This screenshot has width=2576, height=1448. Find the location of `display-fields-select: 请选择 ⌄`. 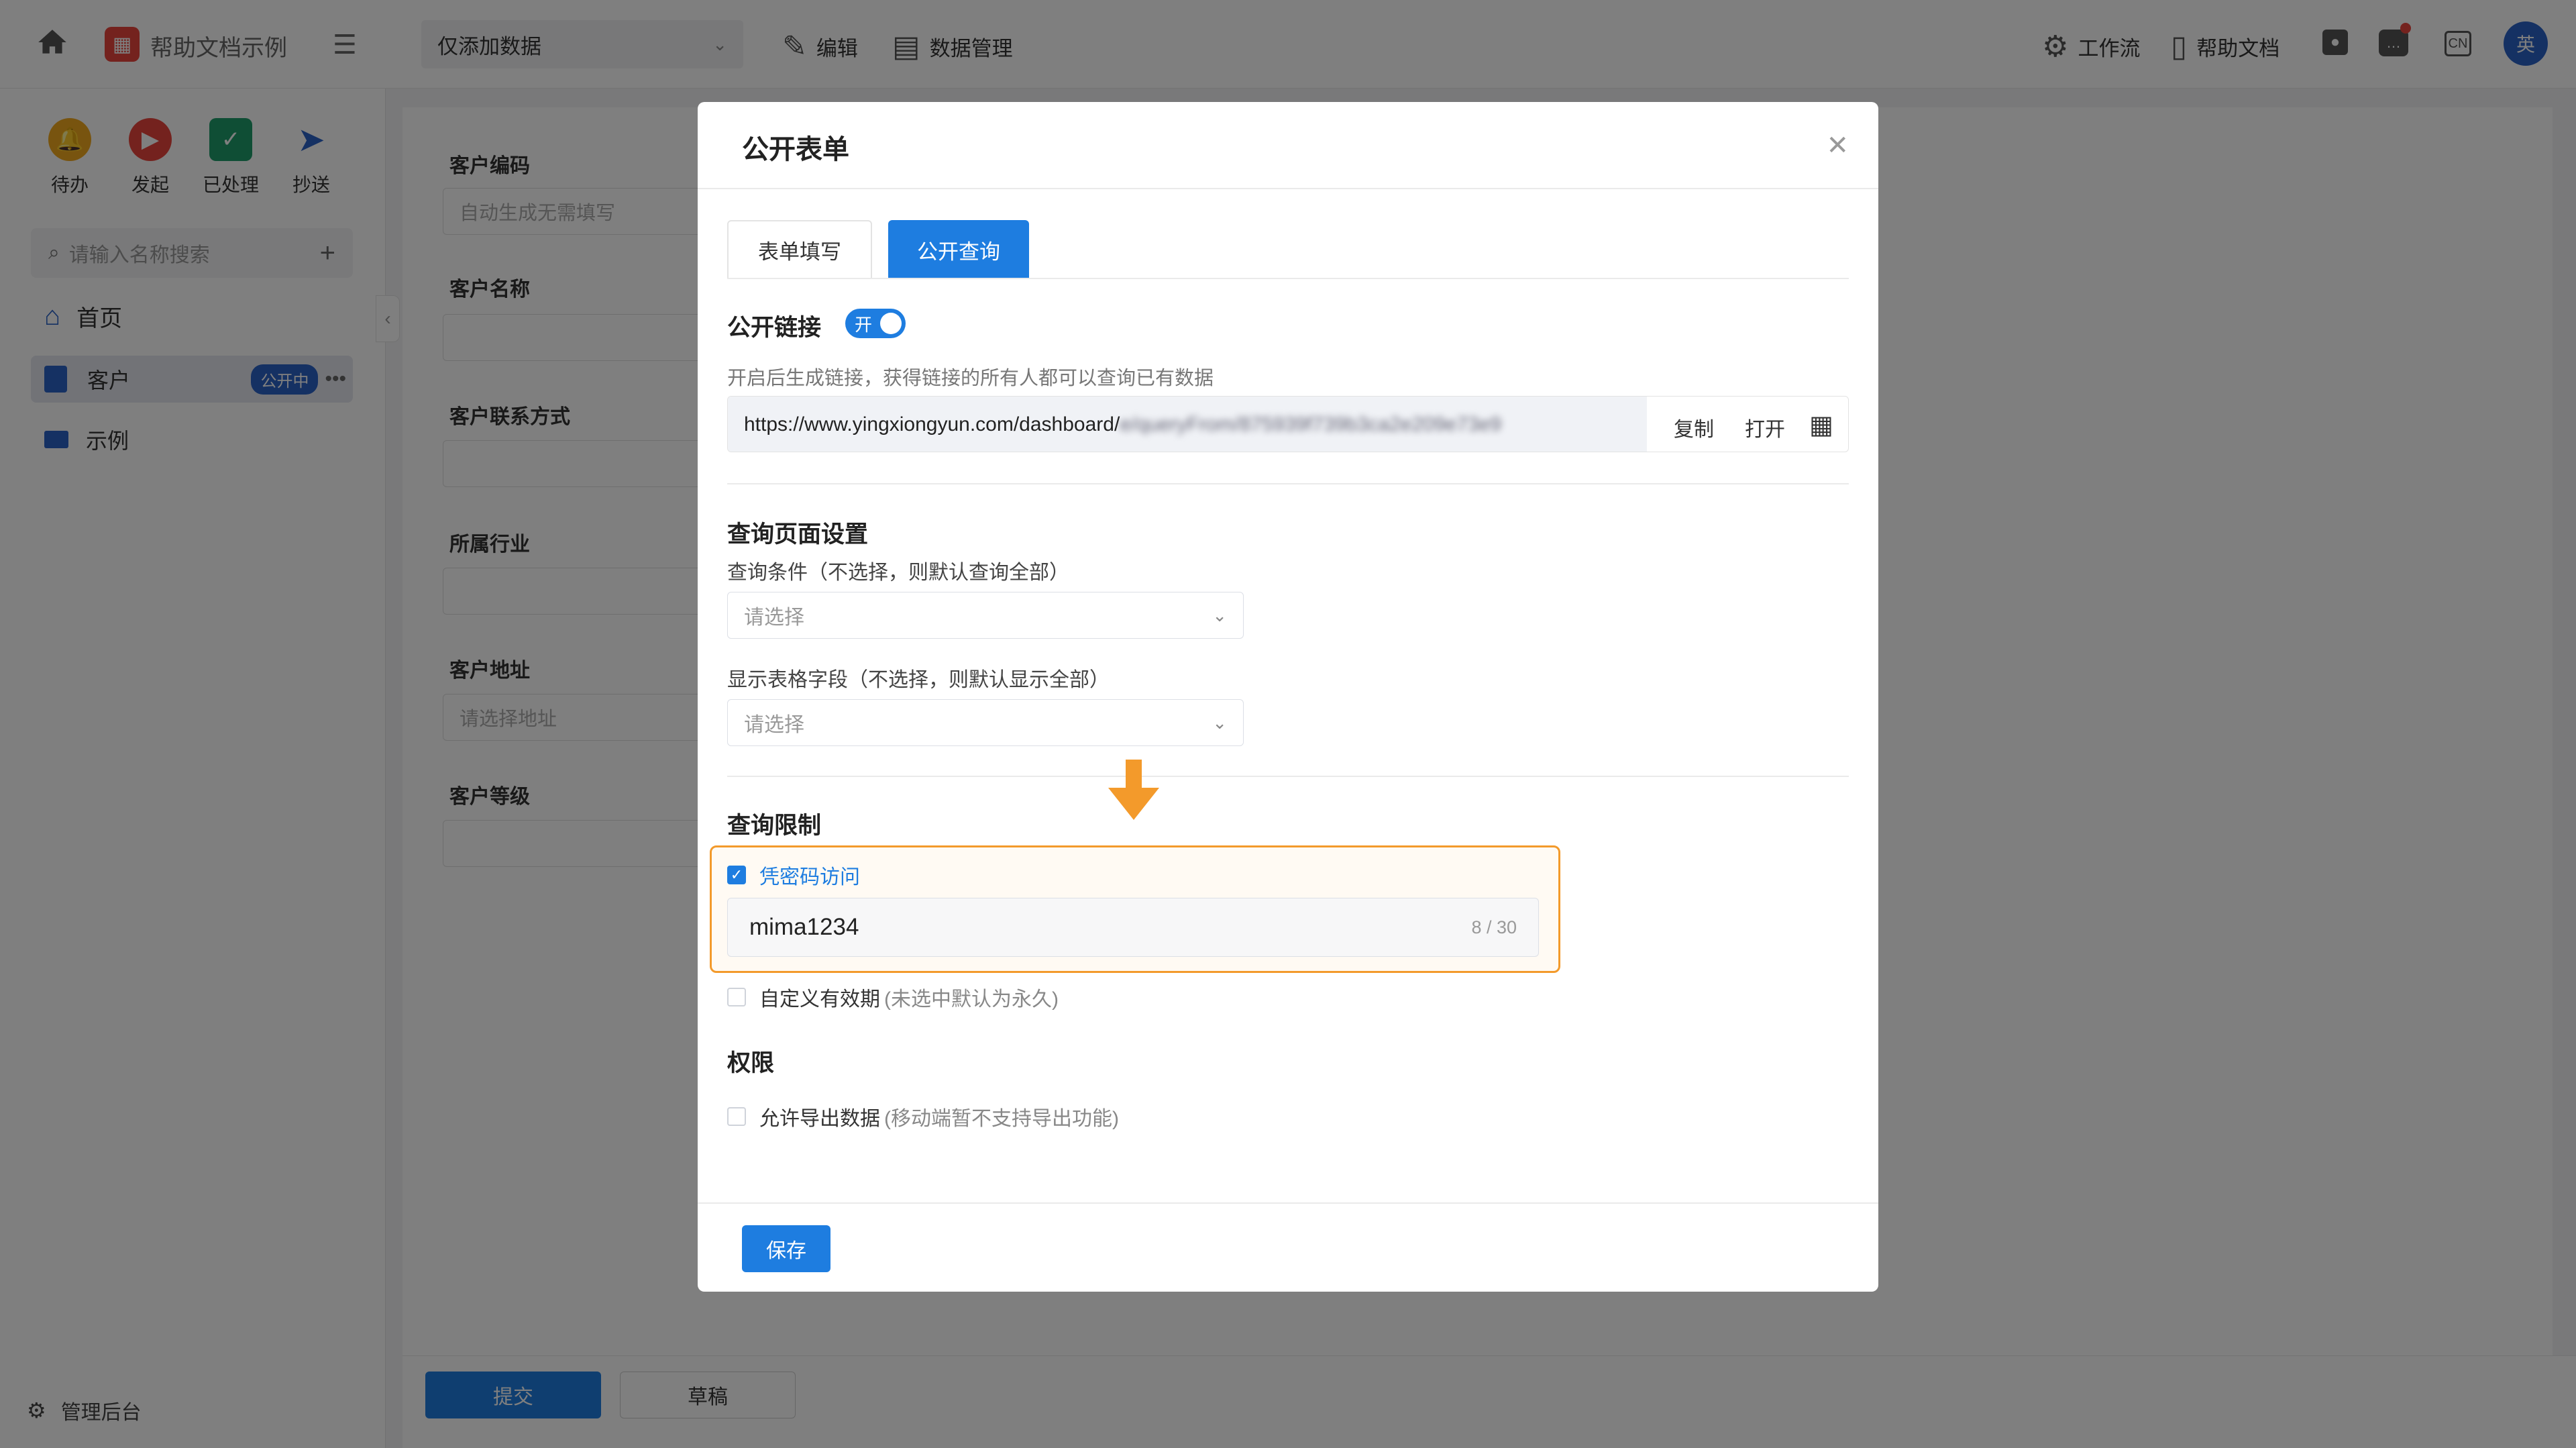

display-fields-select: 请选择 ⌄ is located at coordinates (985, 722).